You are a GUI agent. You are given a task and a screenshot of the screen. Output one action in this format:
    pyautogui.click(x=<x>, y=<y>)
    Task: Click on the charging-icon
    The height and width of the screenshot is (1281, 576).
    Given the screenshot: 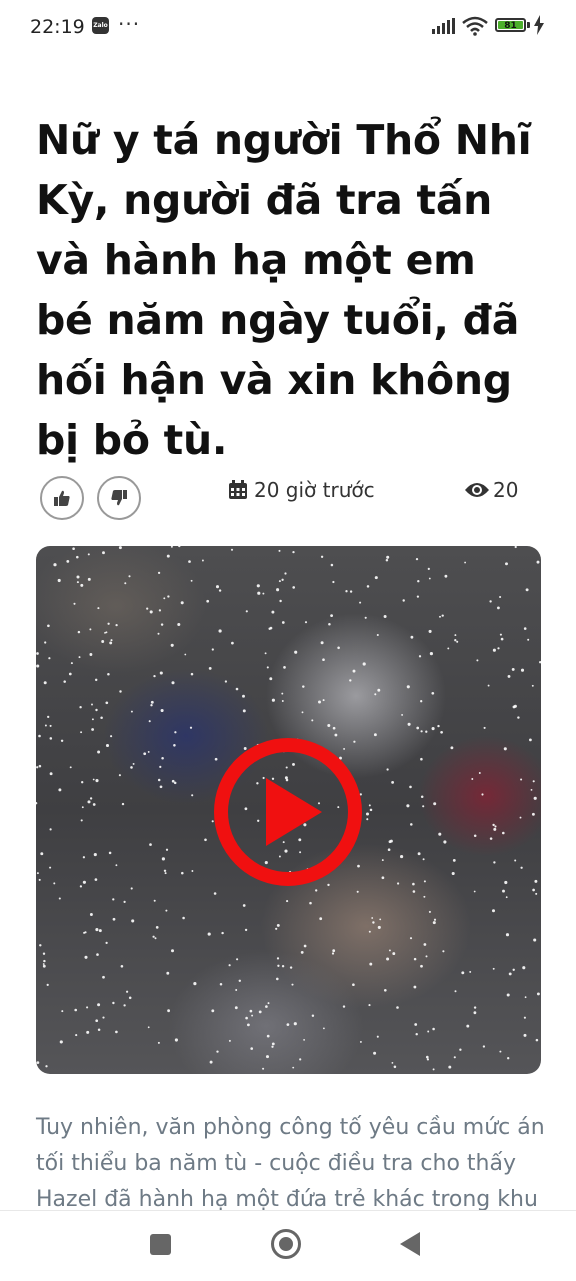 What is the action you would take?
    pyautogui.click(x=539, y=25)
    